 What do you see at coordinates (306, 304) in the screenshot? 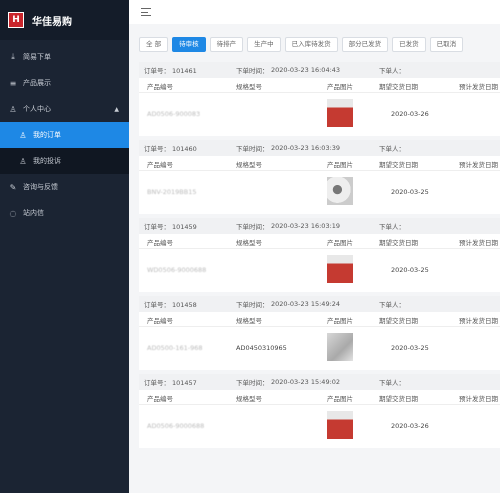
I see `order-time: 2020-03-23 15:49:24` at bounding box center [306, 304].